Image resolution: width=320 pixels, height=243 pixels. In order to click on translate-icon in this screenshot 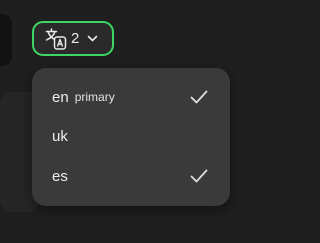, I will do `click(56, 38)`.